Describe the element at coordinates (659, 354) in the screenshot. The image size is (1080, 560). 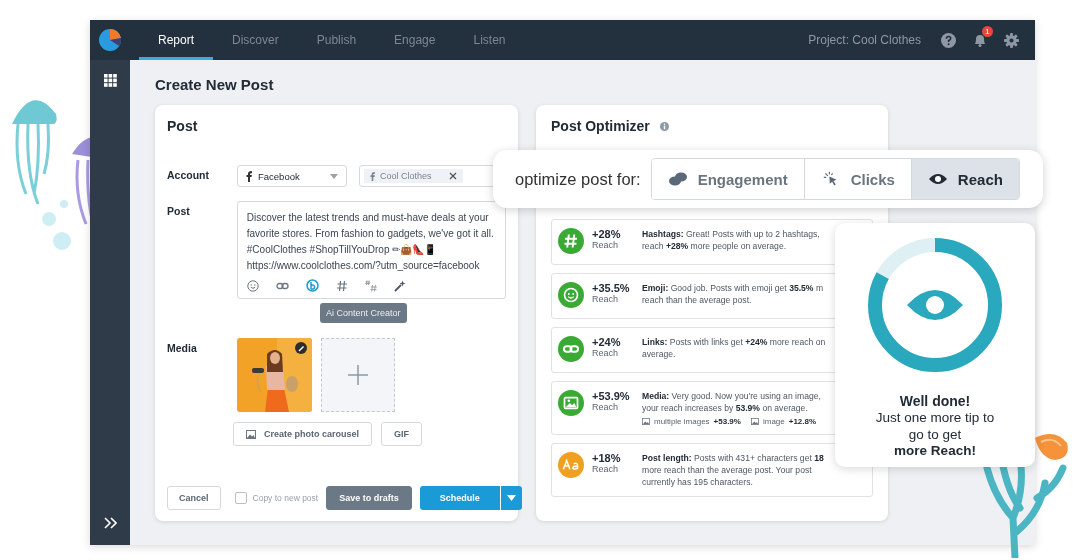
I see `tip-text: average.` at that location.